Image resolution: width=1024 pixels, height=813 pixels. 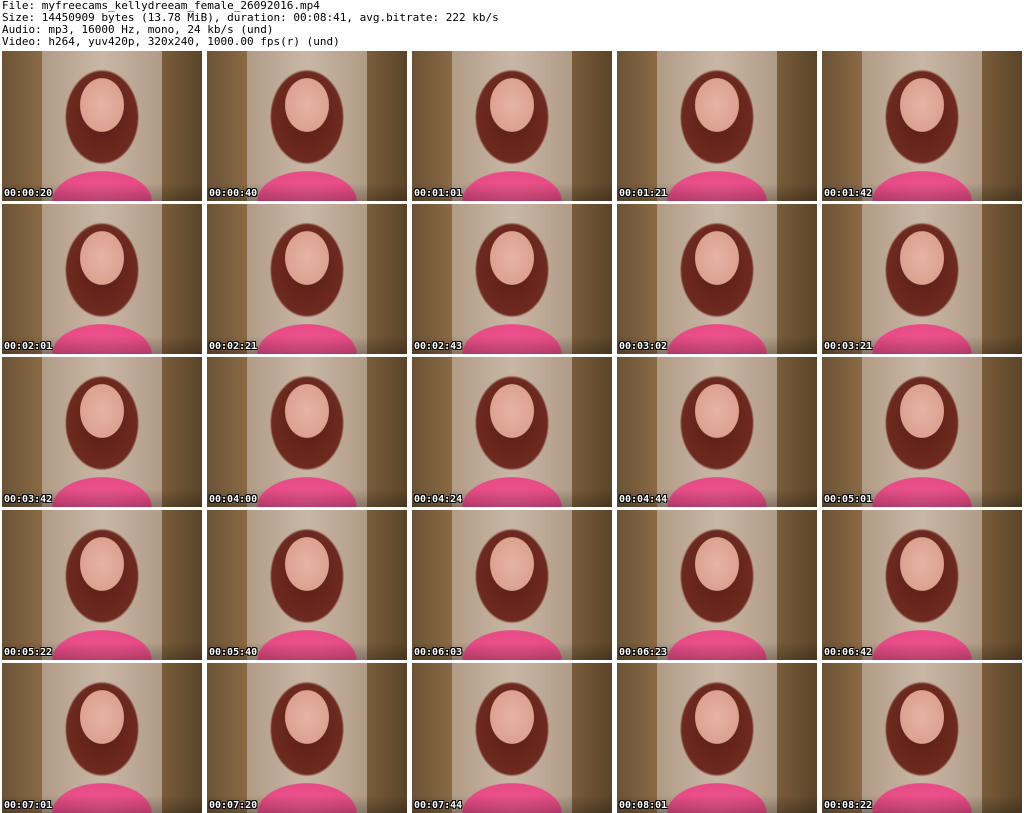 What do you see at coordinates (922, 585) in the screenshot?
I see `thumbnail: 00:06:42` at bounding box center [922, 585].